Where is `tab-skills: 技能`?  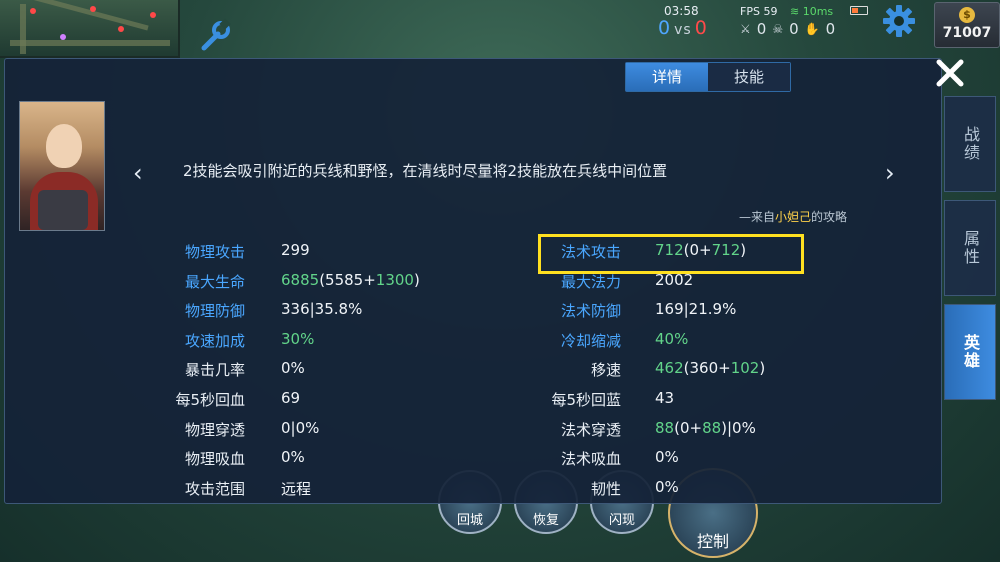
tab-skills: 技能 is located at coordinates (749, 77).